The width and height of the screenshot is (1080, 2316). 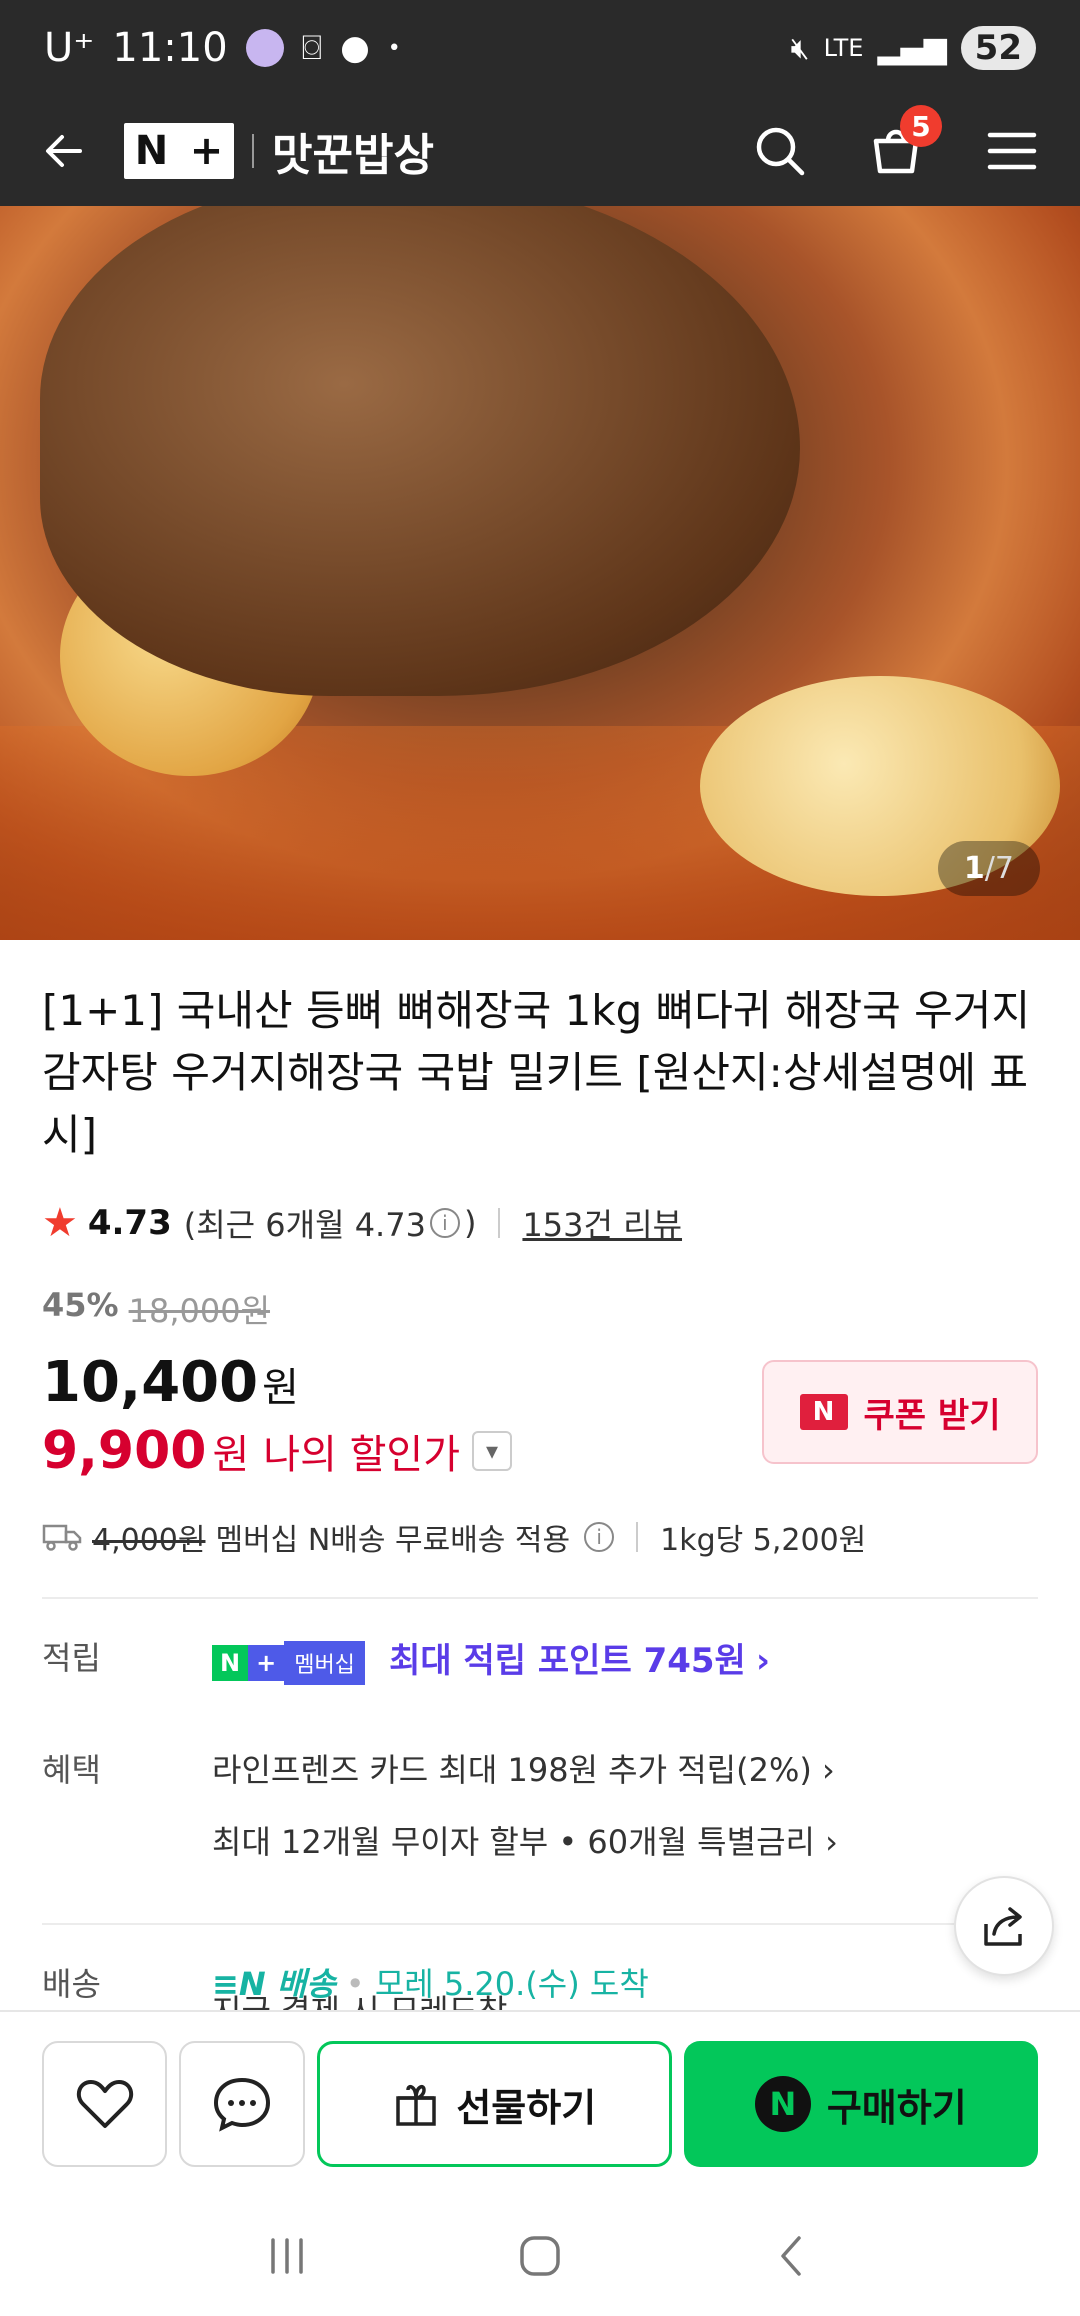 I want to click on share-button, so click(x=1004, y=1926).